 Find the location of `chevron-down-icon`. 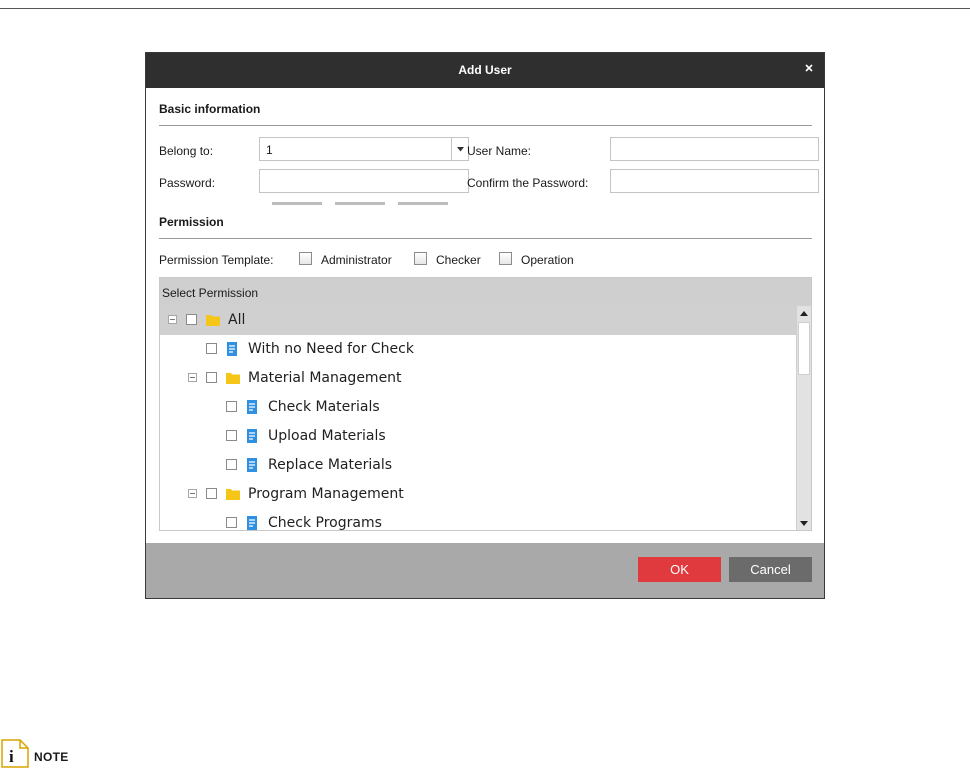

chevron-down-icon is located at coordinates (459, 149).